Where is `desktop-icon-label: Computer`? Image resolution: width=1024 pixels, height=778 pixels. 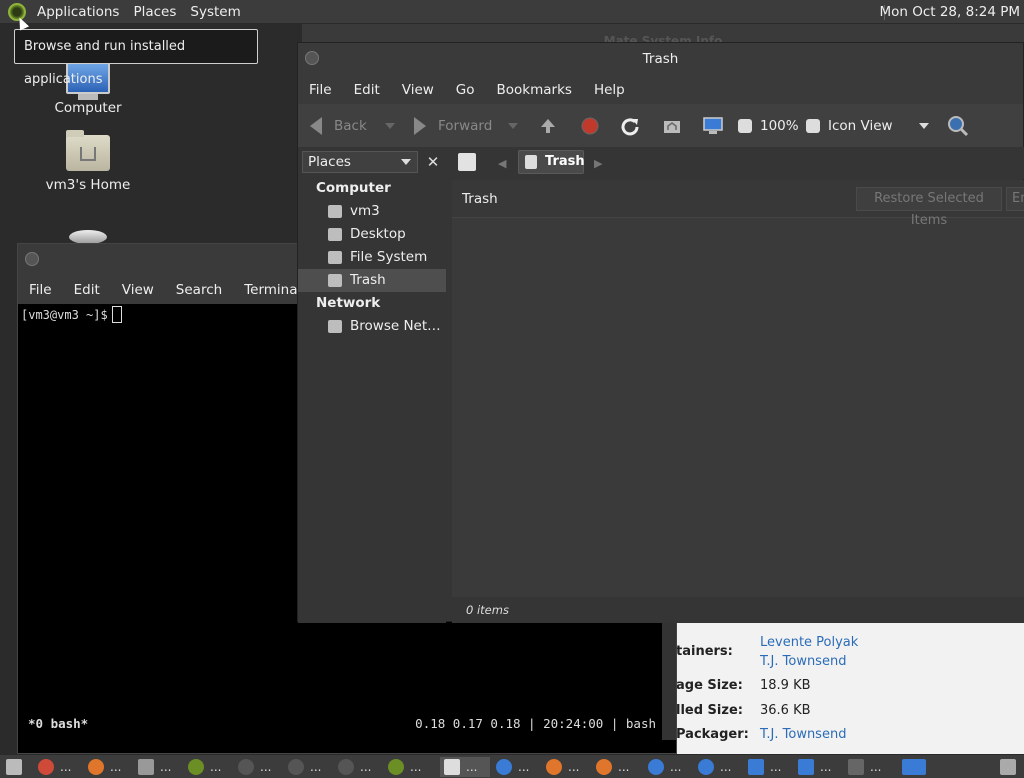 desktop-icon-label: Computer is located at coordinates (88, 108).